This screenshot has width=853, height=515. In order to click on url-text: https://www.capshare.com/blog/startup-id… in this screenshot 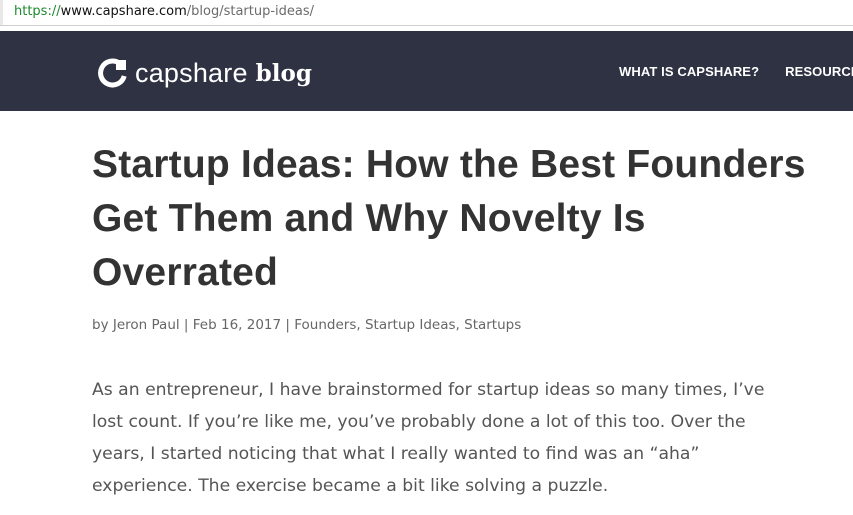, I will do `click(164, 11)`.